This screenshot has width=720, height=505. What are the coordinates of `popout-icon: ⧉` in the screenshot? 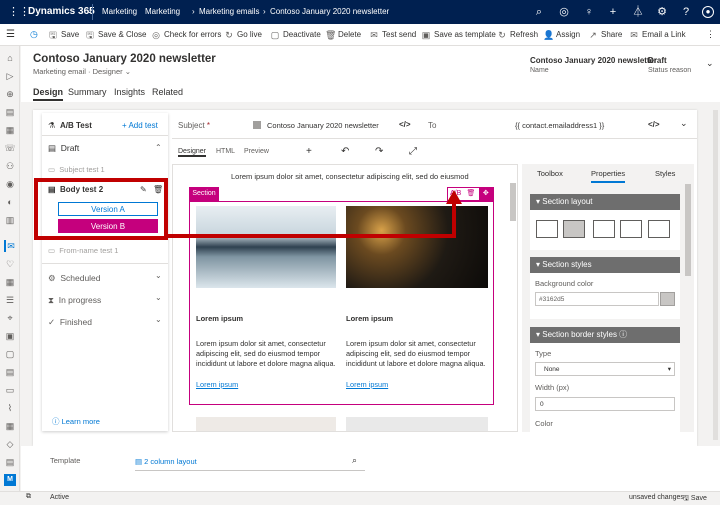 It's located at (28, 497).